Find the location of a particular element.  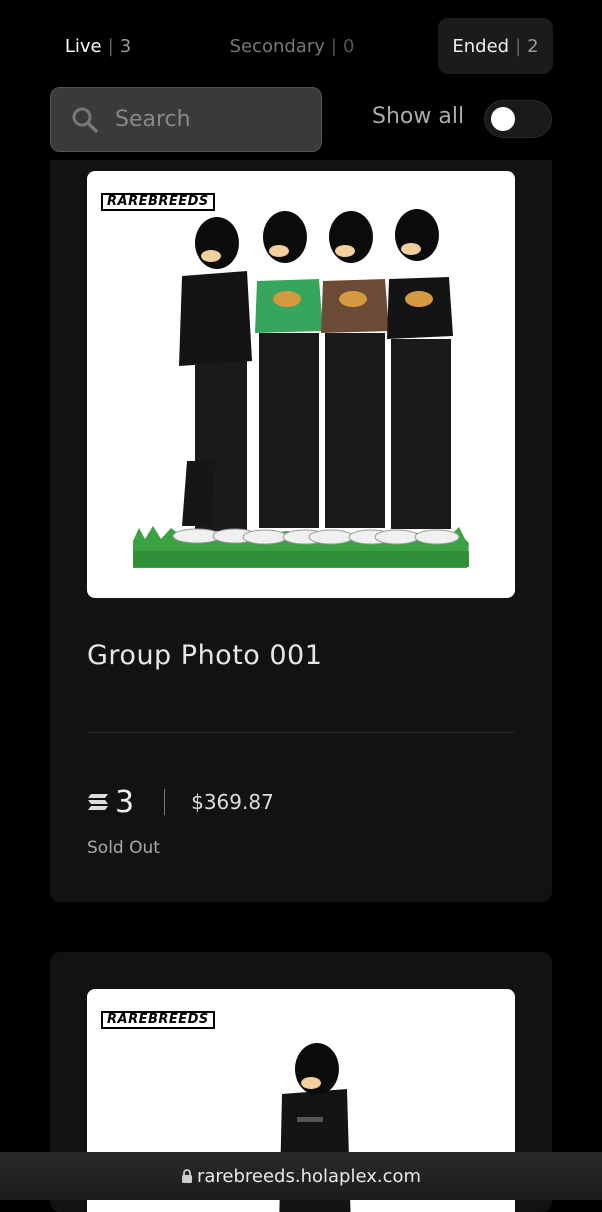

price-row: 3 $369.87 is located at coordinates (180, 802).